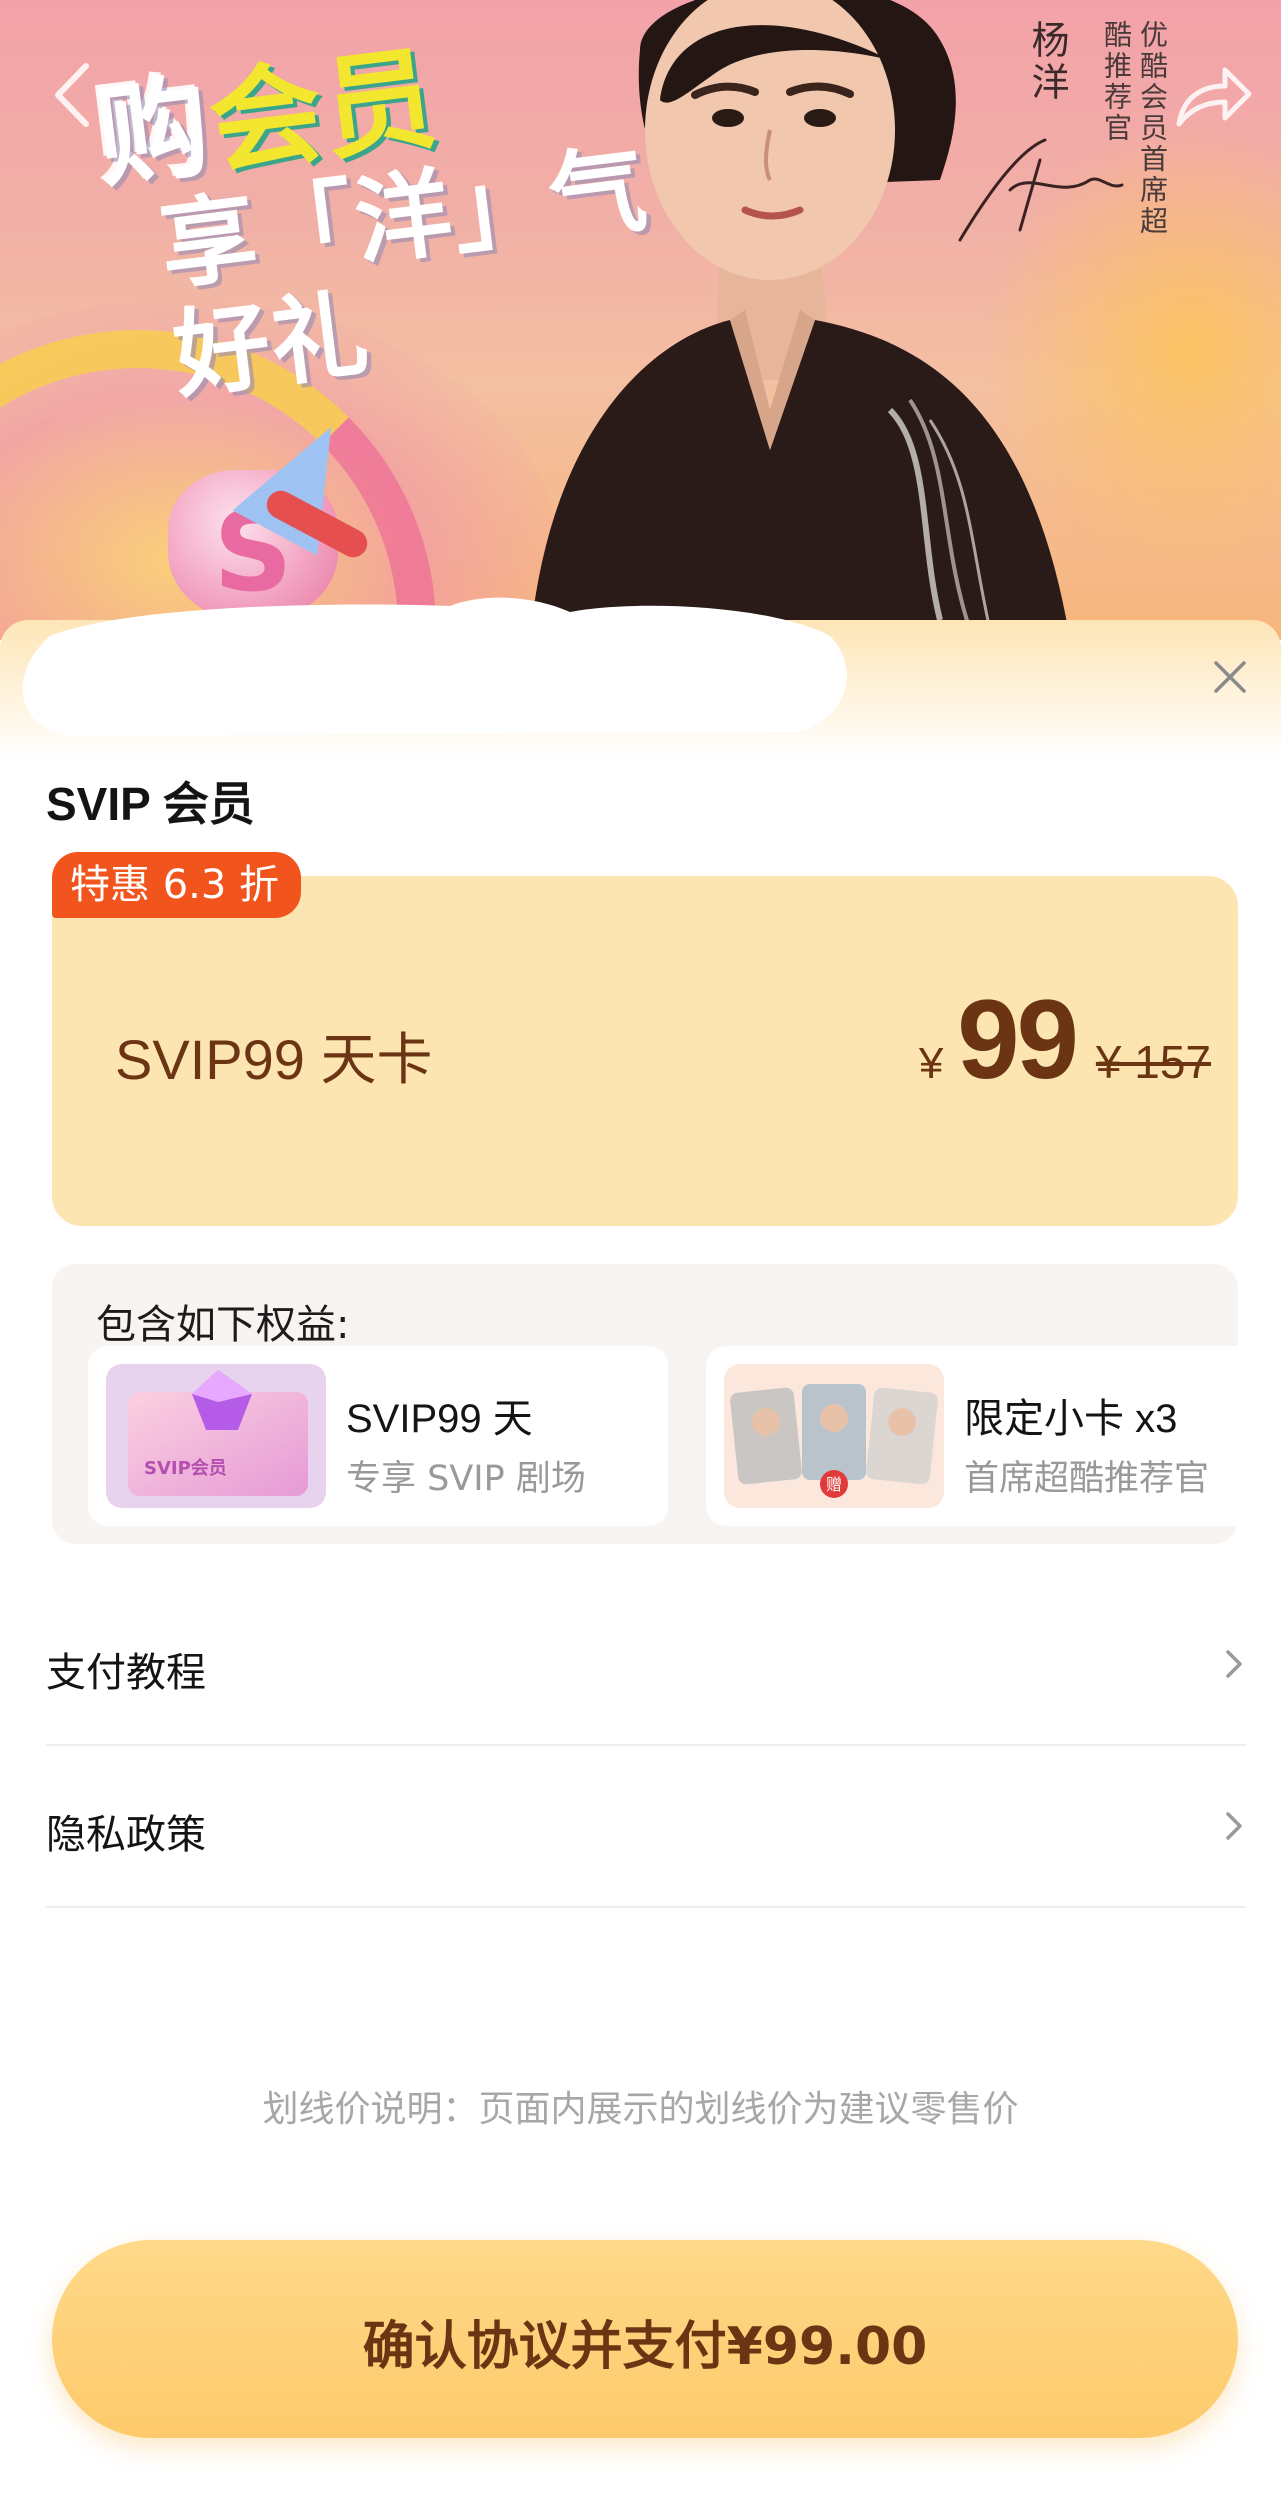 The height and width of the screenshot is (2506, 1281). I want to click on benefit-card: 赠 限定小卡 x3 首席超酷推荐官, so click(972, 1436).